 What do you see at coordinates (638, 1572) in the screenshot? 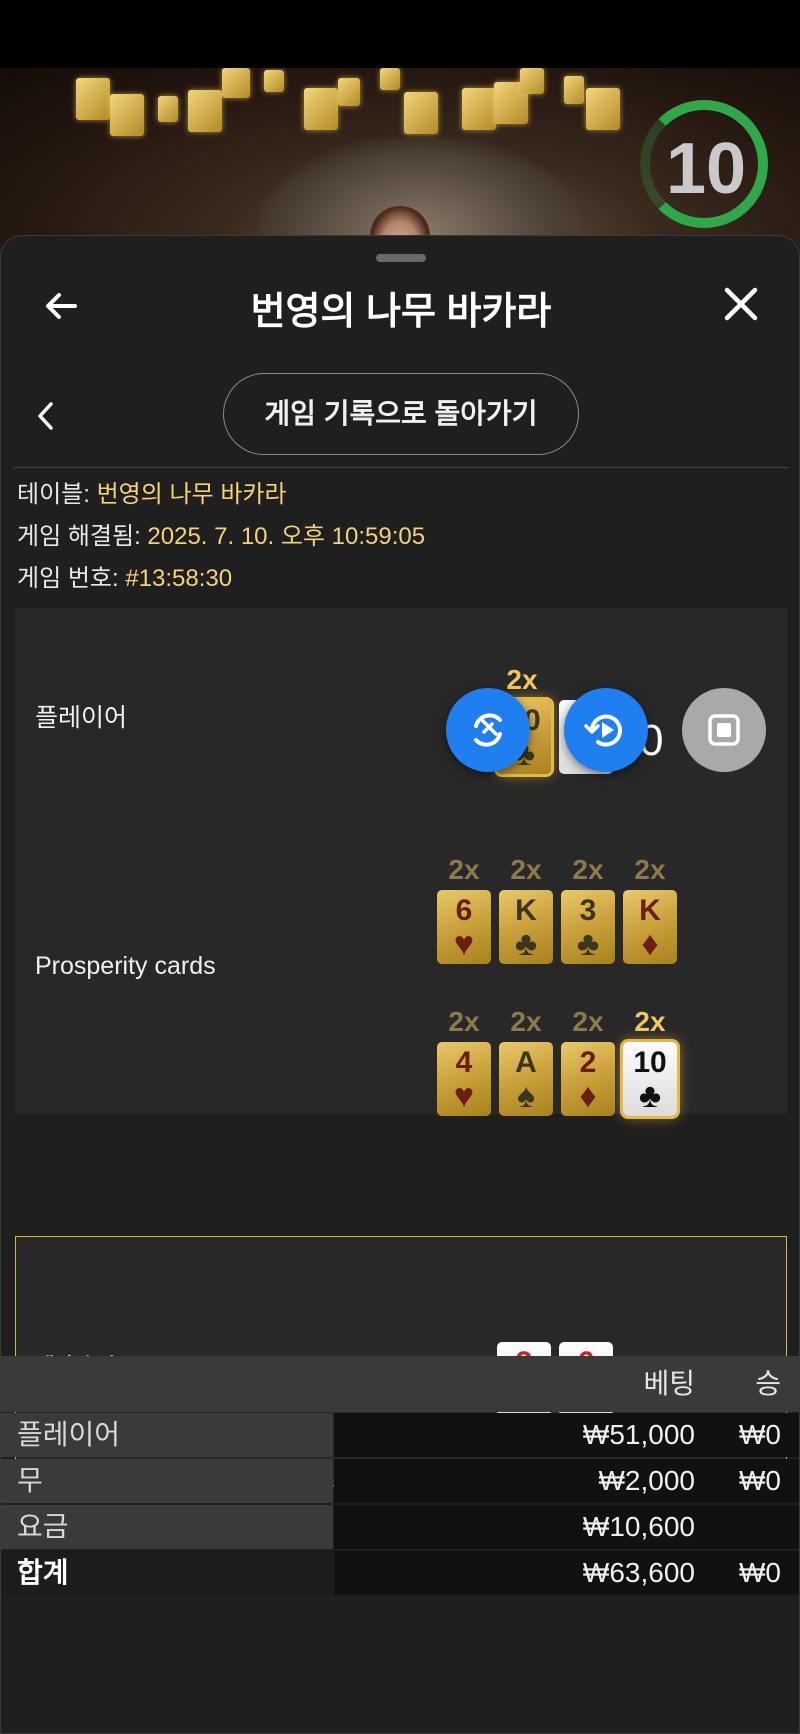
I see `total-bet: ₩63,600` at bounding box center [638, 1572].